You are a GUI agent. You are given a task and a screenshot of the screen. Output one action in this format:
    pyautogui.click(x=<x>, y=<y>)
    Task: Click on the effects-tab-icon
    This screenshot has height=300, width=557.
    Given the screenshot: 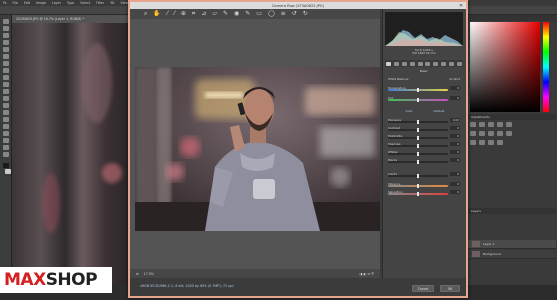 What is the action you would take?
    pyautogui.click(x=436, y=63)
    